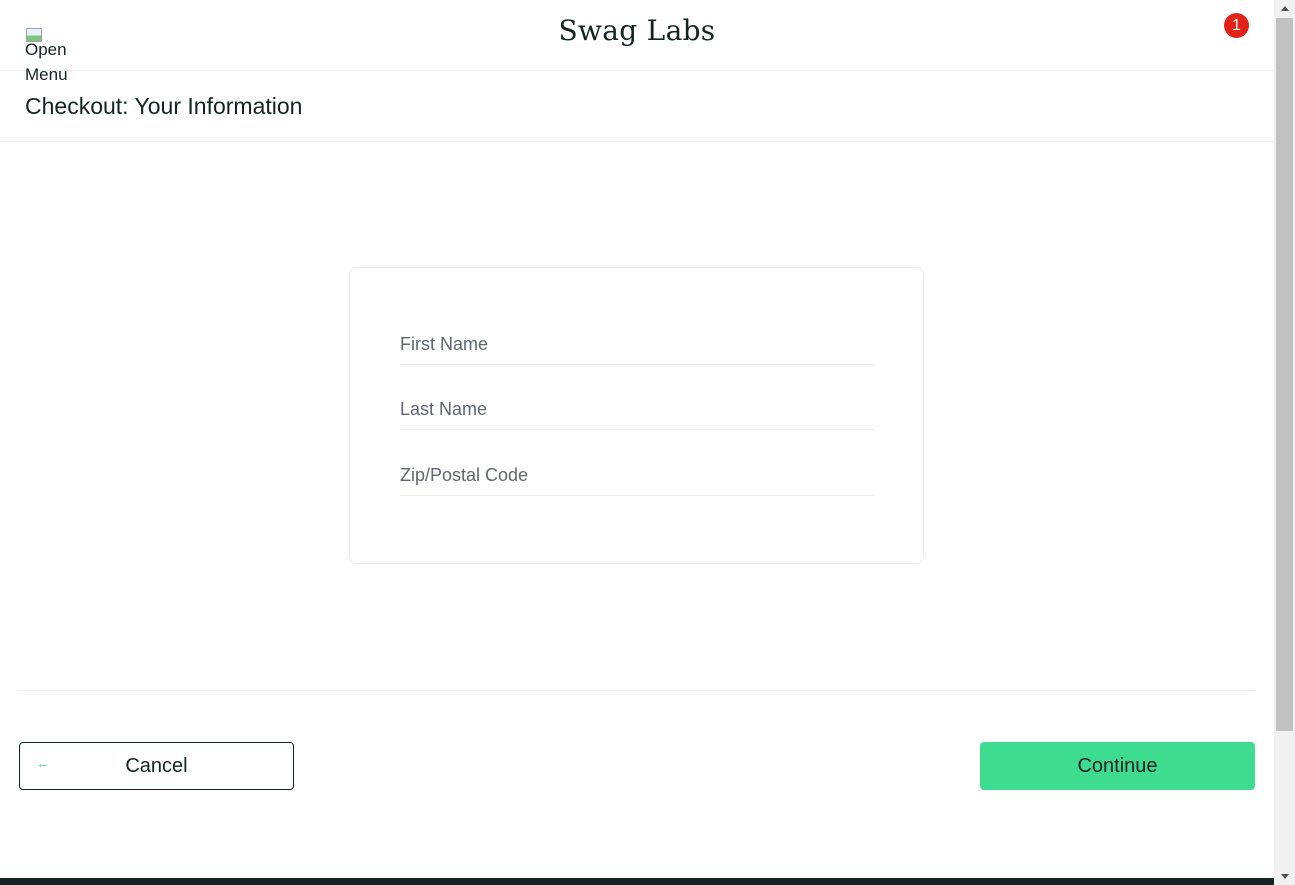 The image size is (1295, 885). I want to click on scroll-down-arrow-icon, so click(1284, 876).